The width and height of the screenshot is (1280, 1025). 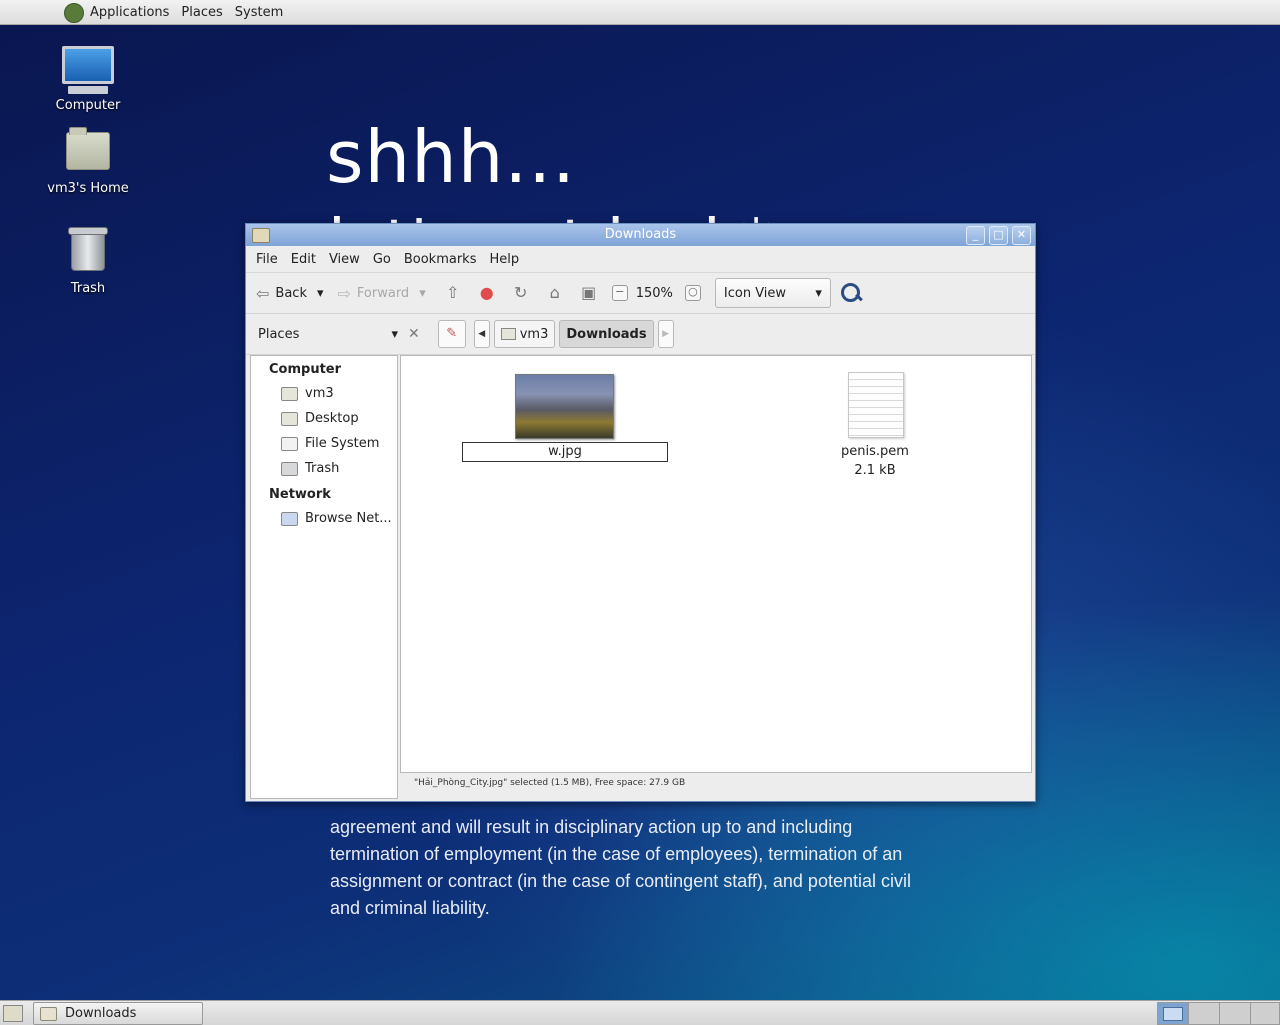 I want to click on sidebar-item-label: Trash, so click(x=322, y=468).